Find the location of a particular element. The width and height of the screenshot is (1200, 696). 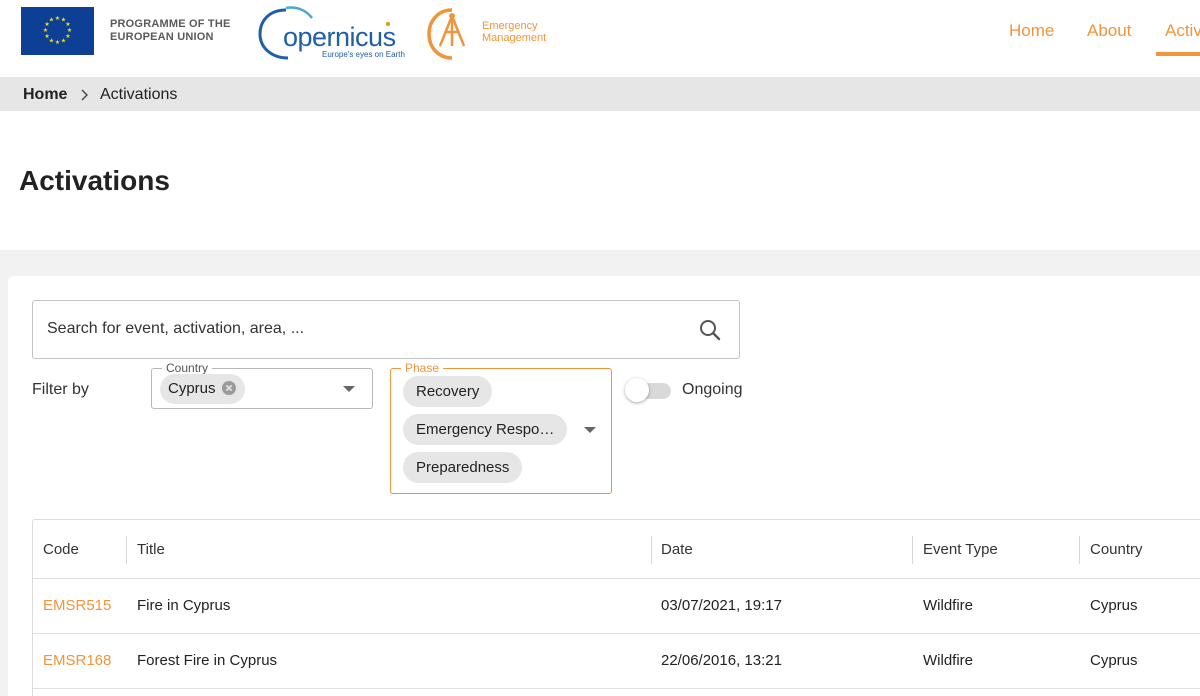

page-title: Activations is located at coordinates (94, 180).